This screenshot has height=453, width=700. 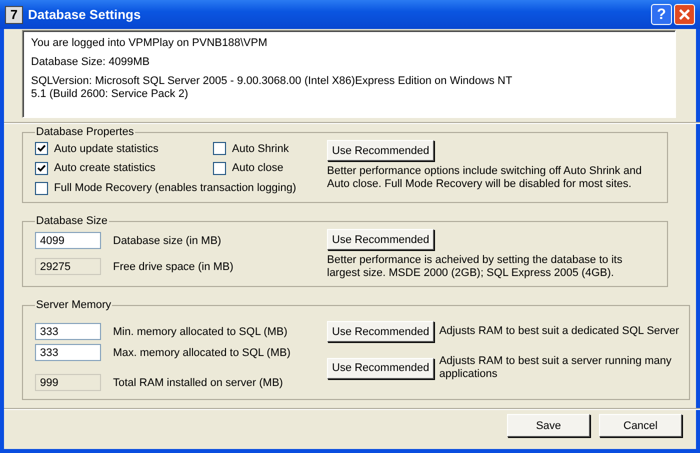 What do you see at coordinates (485, 178) in the screenshot?
I see `note-text: Better performance options include switching off Auto Shrink and Auto close. Full Mode Recovery will be disabled for most sites.` at bounding box center [485, 178].